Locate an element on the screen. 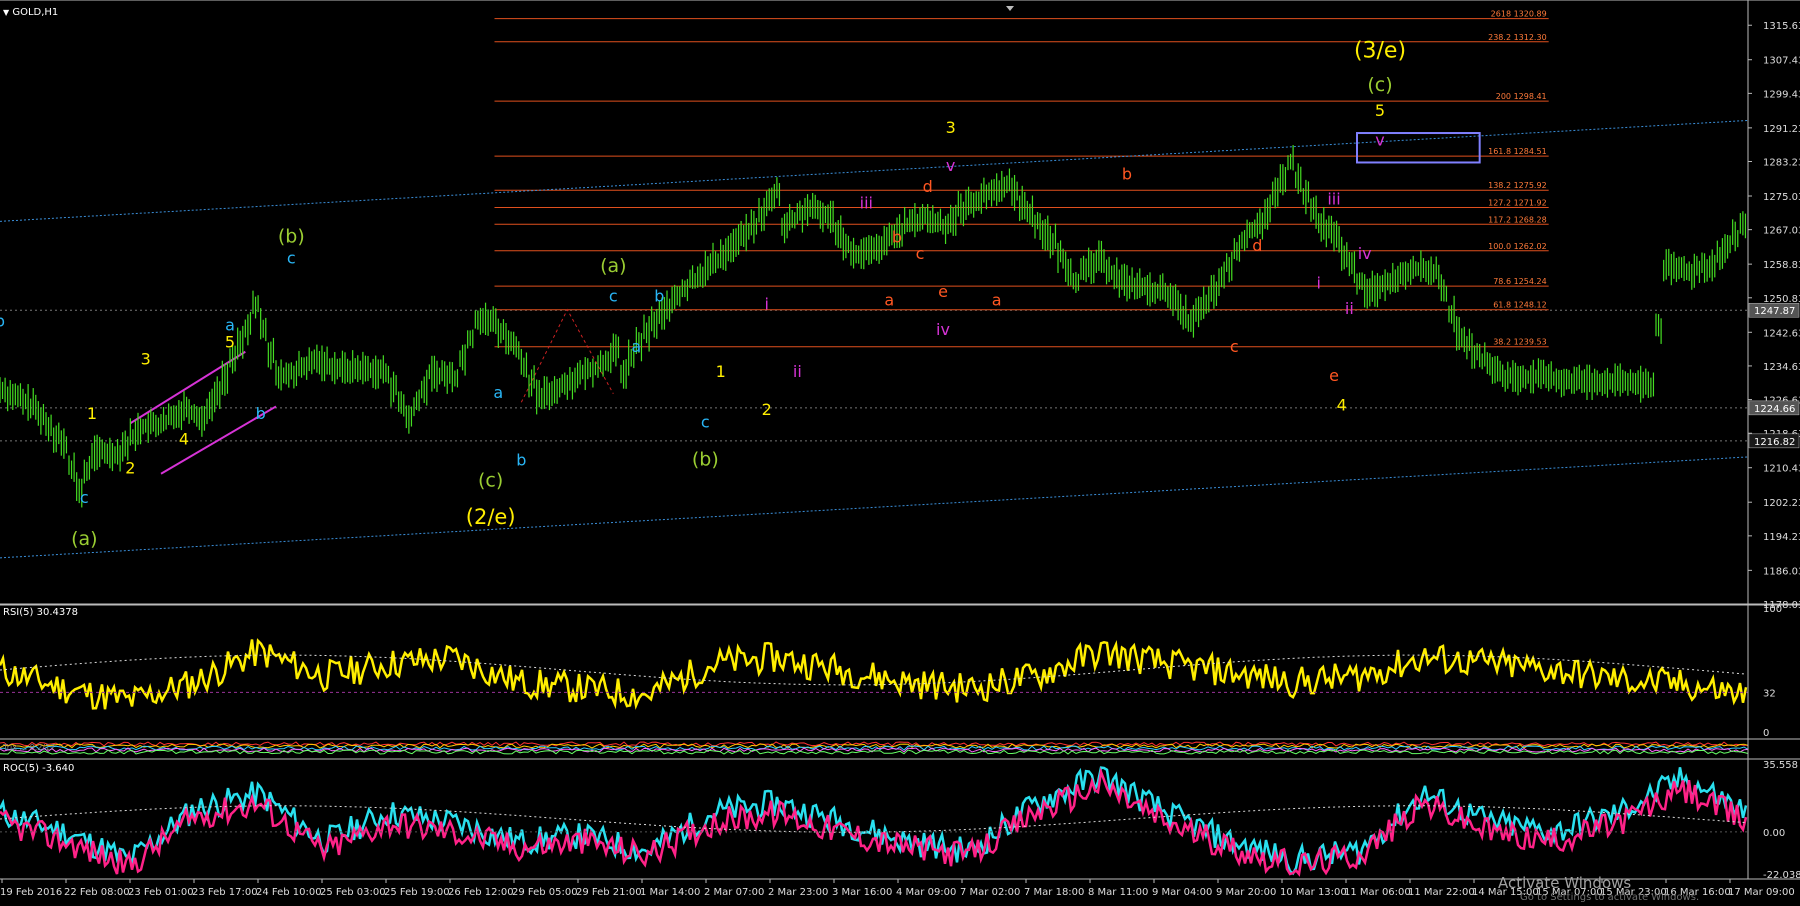  fib-level-label: 78.6 1254.24 is located at coordinates (1519, 281).